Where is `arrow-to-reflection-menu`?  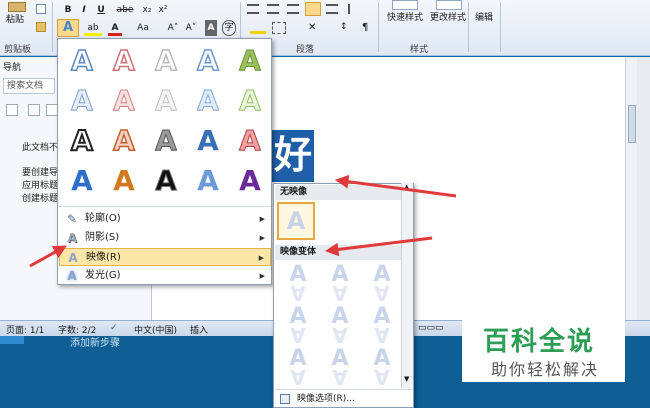
arrow-to-reflection-menu is located at coordinates (43, 259).